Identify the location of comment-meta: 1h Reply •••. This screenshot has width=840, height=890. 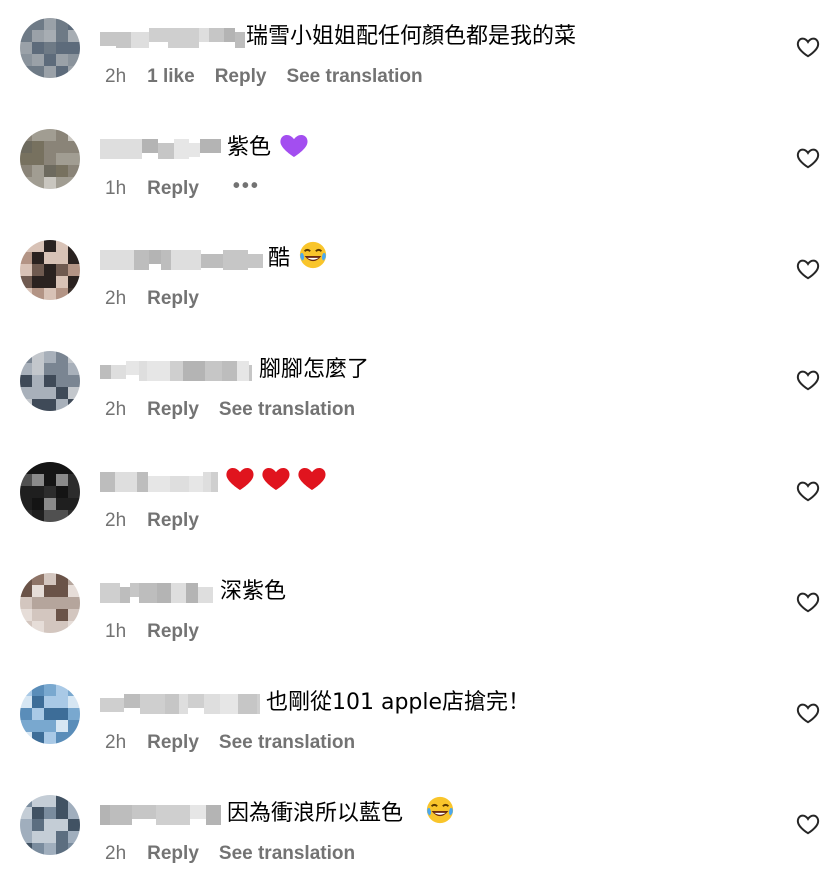
(192, 187).